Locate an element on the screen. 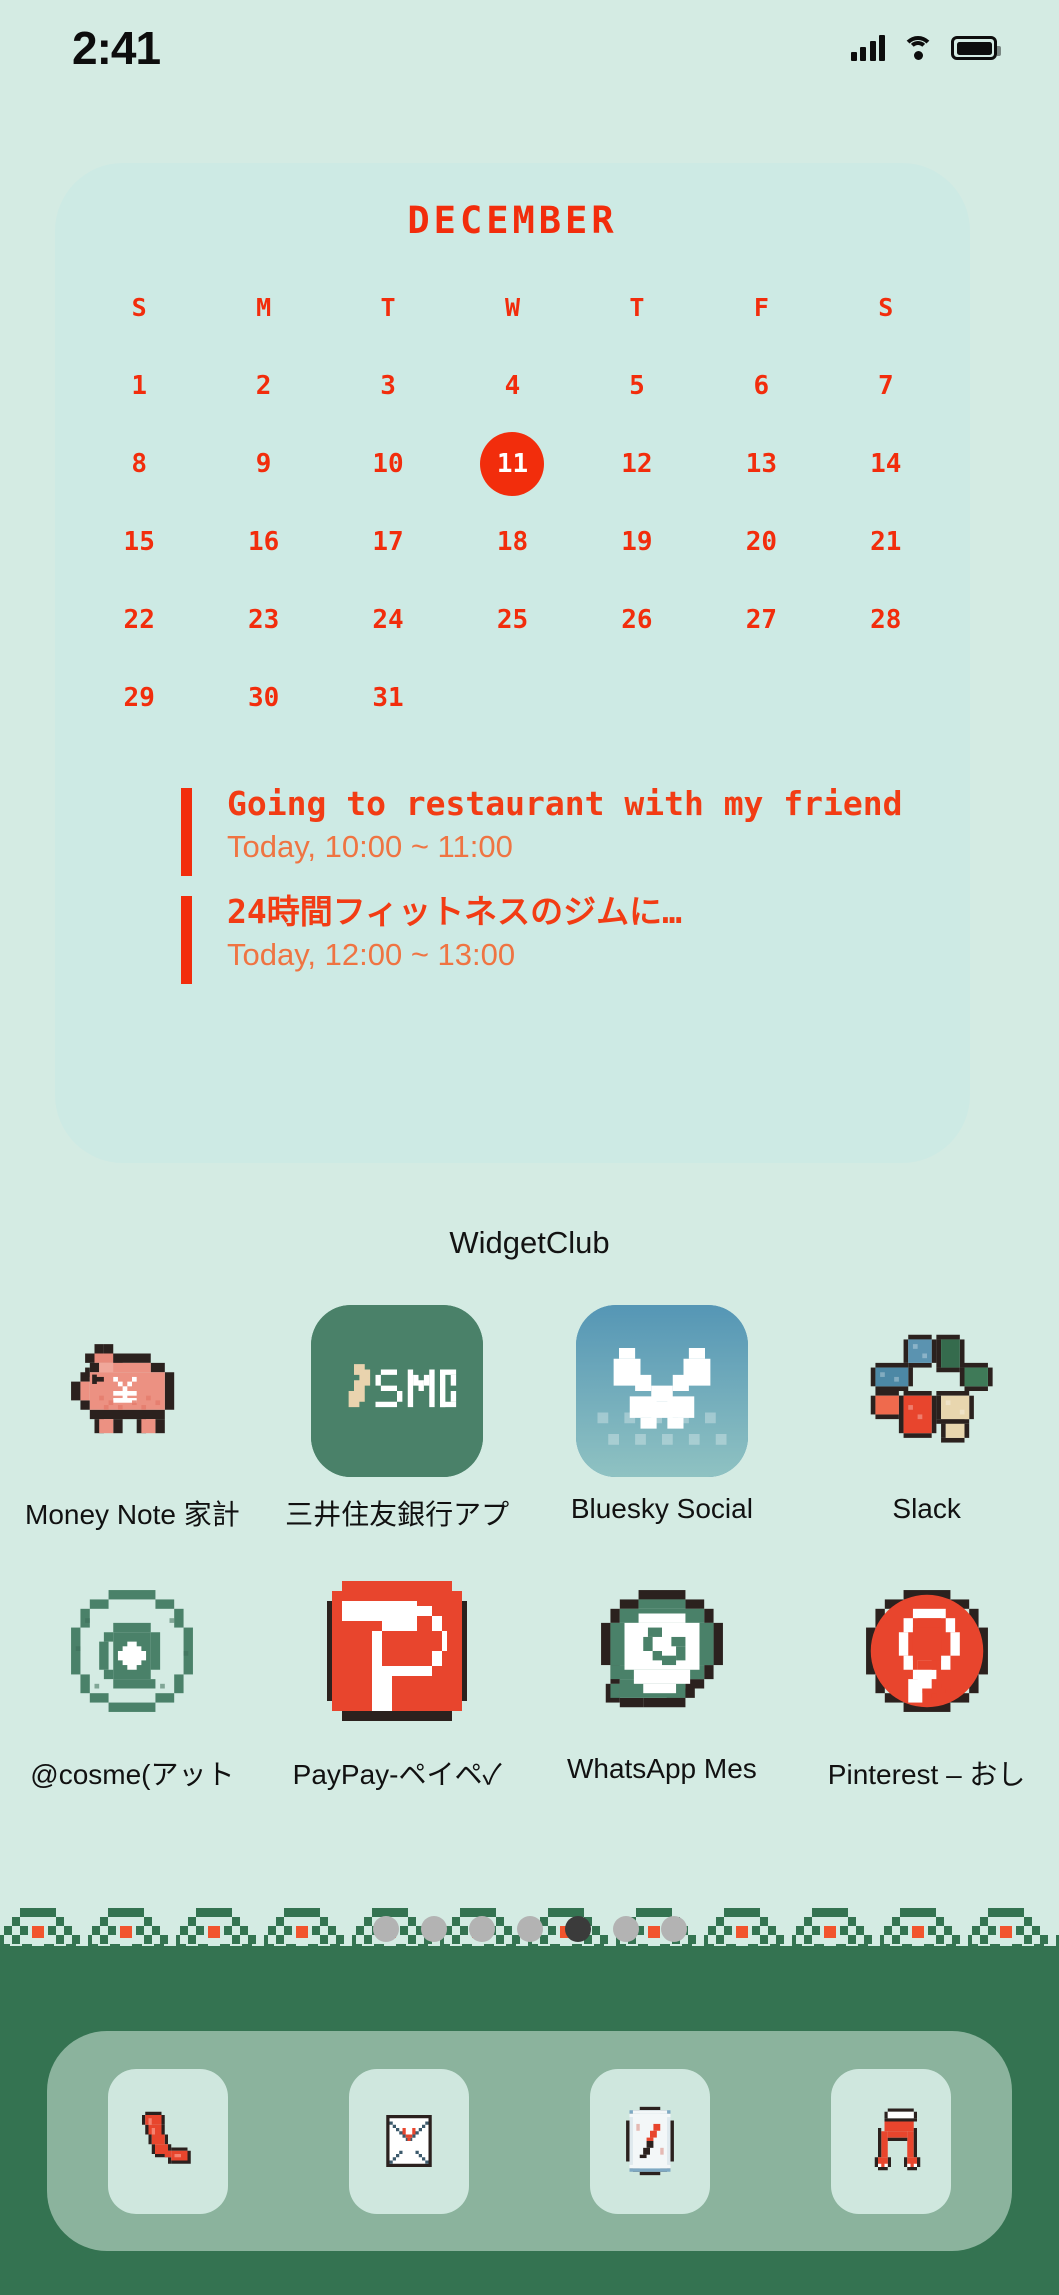 Image resolution: width=1059 pixels, height=2295 pixels. app-icon-cosme: @cosme(アット is located at coordinates (132, 1679).